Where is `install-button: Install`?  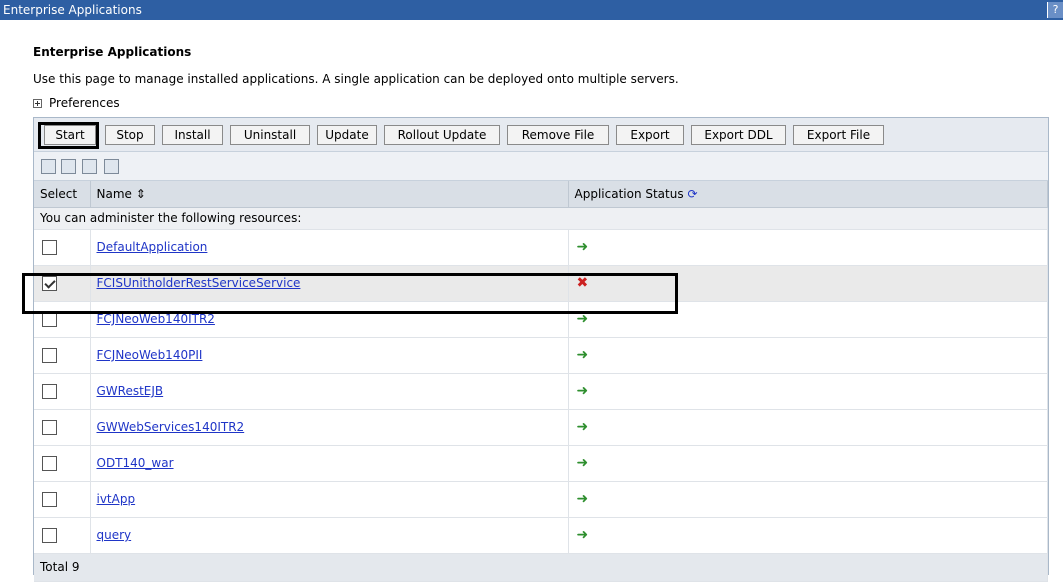
install-button: Install is located at coordinates (192, 135).